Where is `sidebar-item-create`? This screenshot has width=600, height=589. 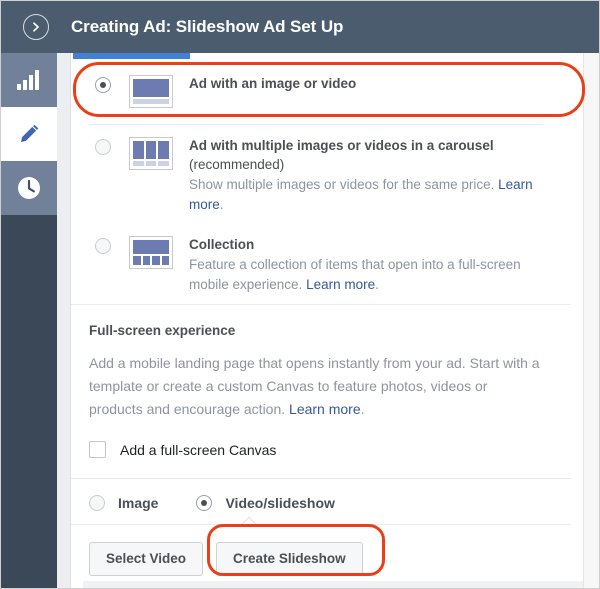 sidebar-item-create is located at coordinates (29, 134).